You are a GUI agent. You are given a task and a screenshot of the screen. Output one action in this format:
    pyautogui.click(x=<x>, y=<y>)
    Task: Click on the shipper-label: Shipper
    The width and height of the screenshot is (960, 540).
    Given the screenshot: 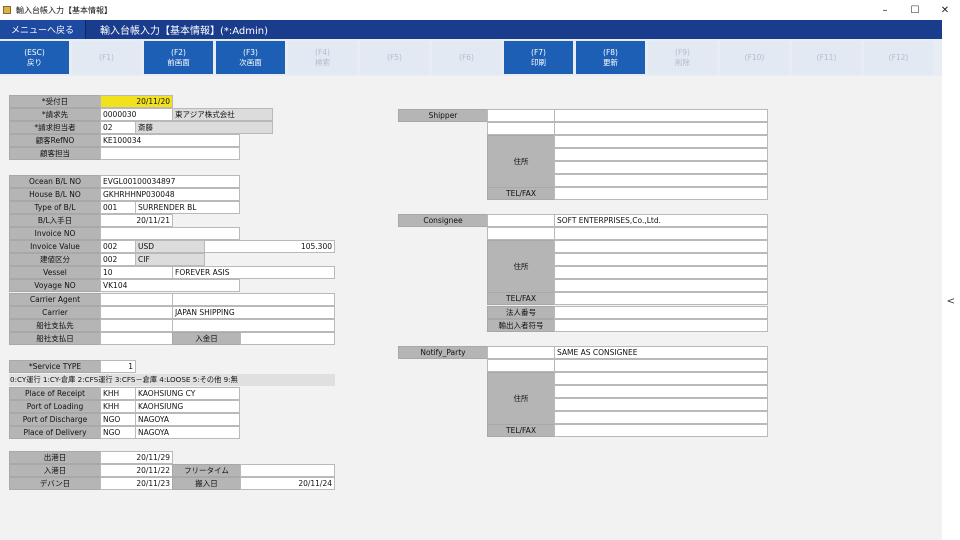 What is the action you would take?
    pyautogui.click(x=443, y=115)
    